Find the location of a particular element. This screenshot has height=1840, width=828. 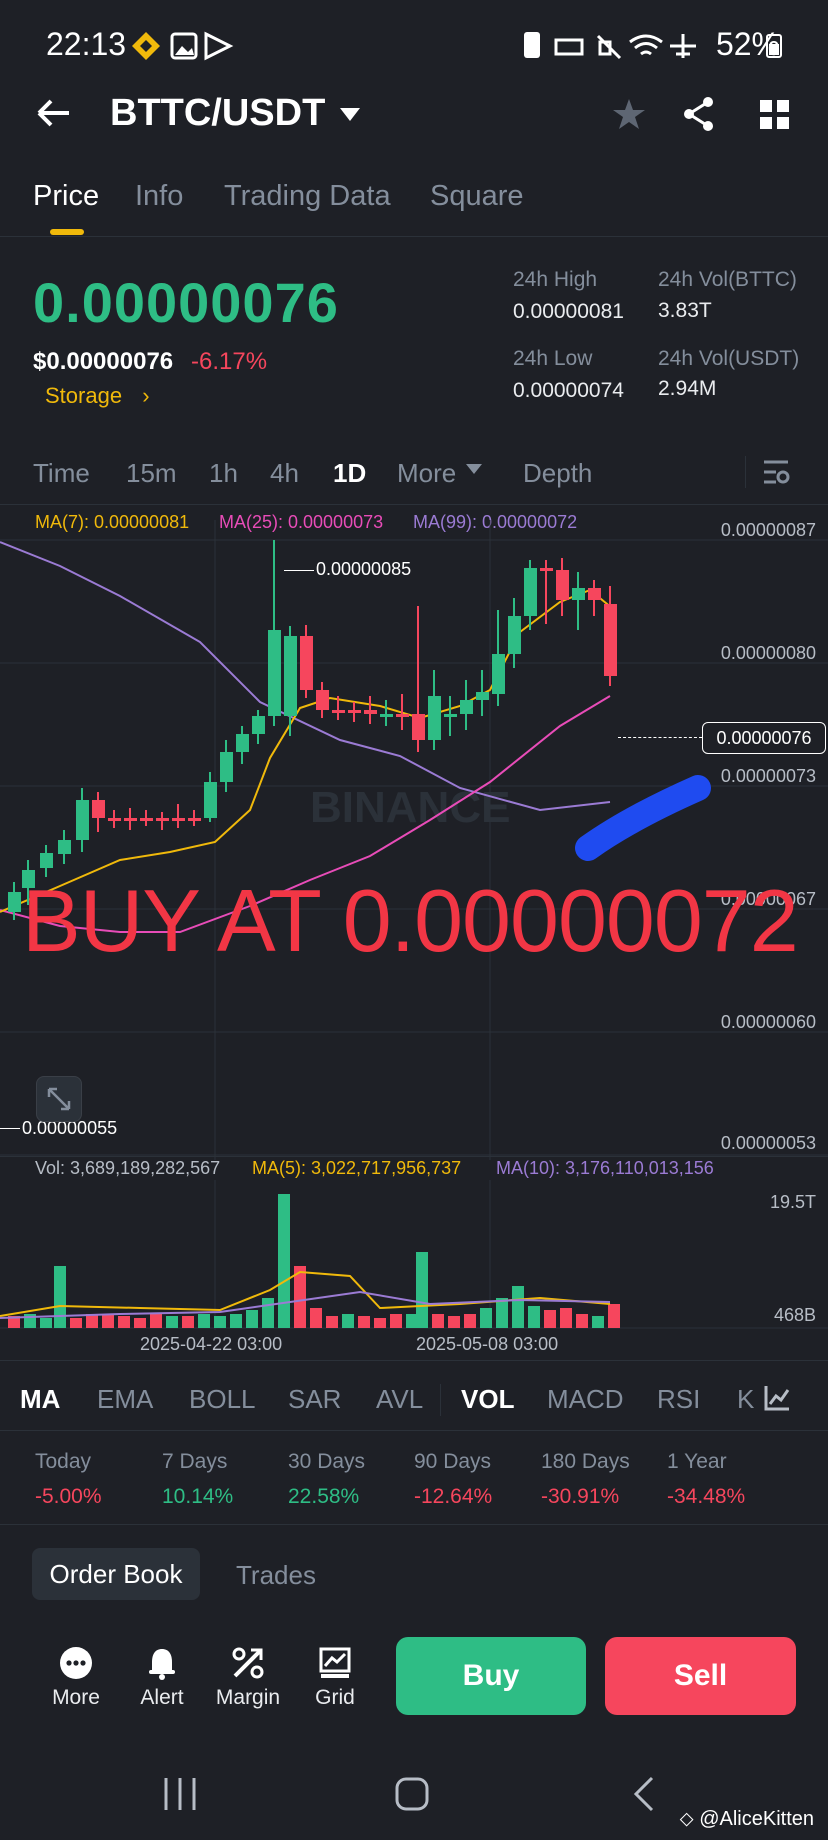

chart-settings-icon is located at coordinates (776, 472).